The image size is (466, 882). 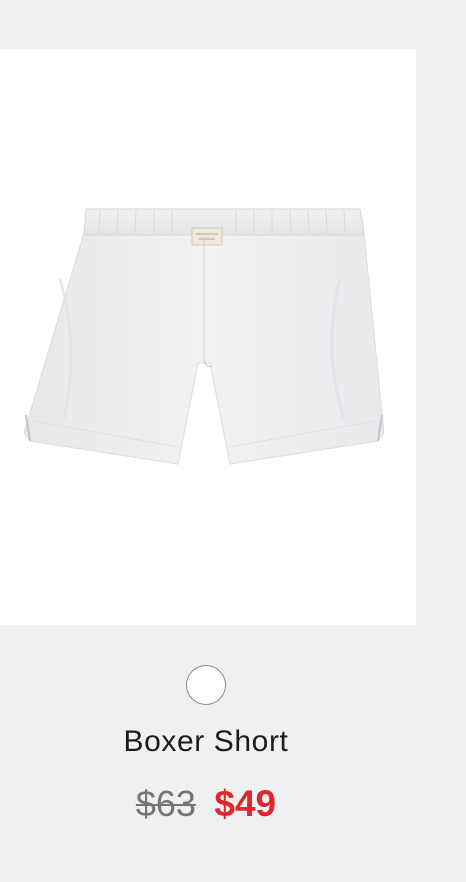 What do you see at coordinates (206, 685) in the screenshot?
I see `color-swatch-white` at bounding box center [206, 685].